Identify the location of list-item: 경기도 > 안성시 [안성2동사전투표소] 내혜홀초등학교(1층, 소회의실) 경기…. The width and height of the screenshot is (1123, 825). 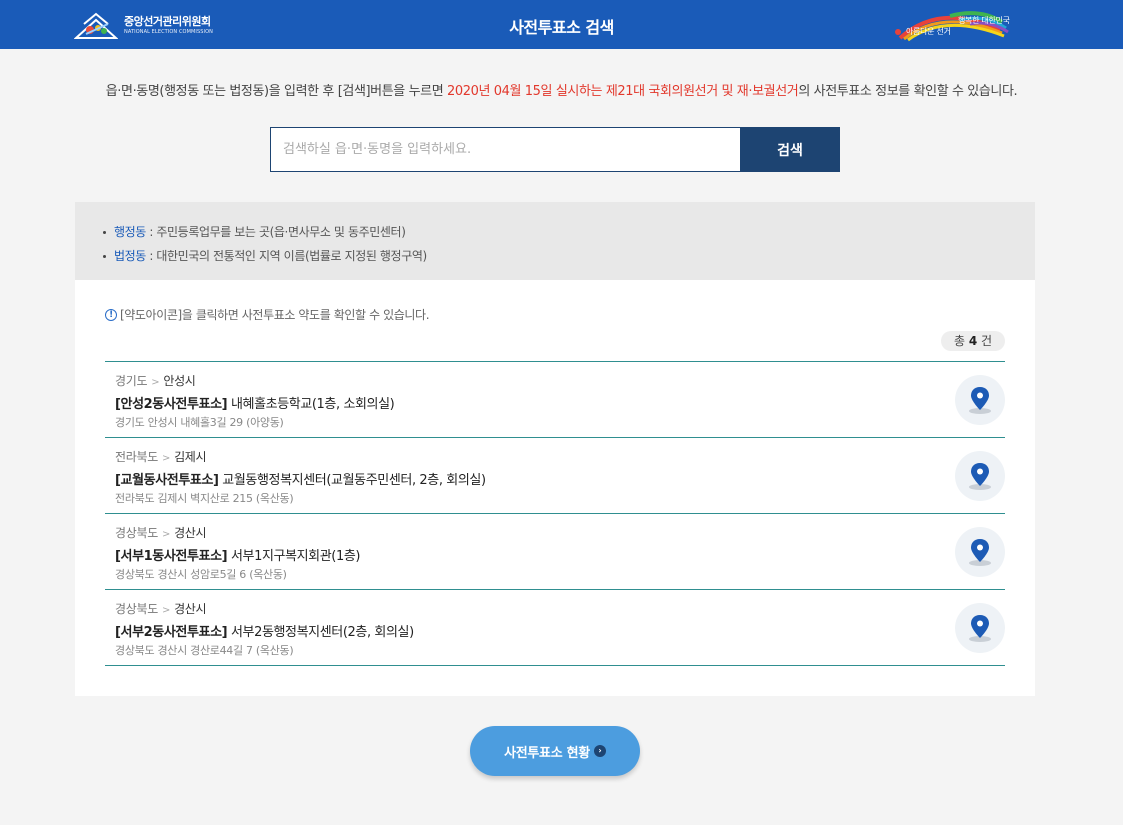
(555, 400).